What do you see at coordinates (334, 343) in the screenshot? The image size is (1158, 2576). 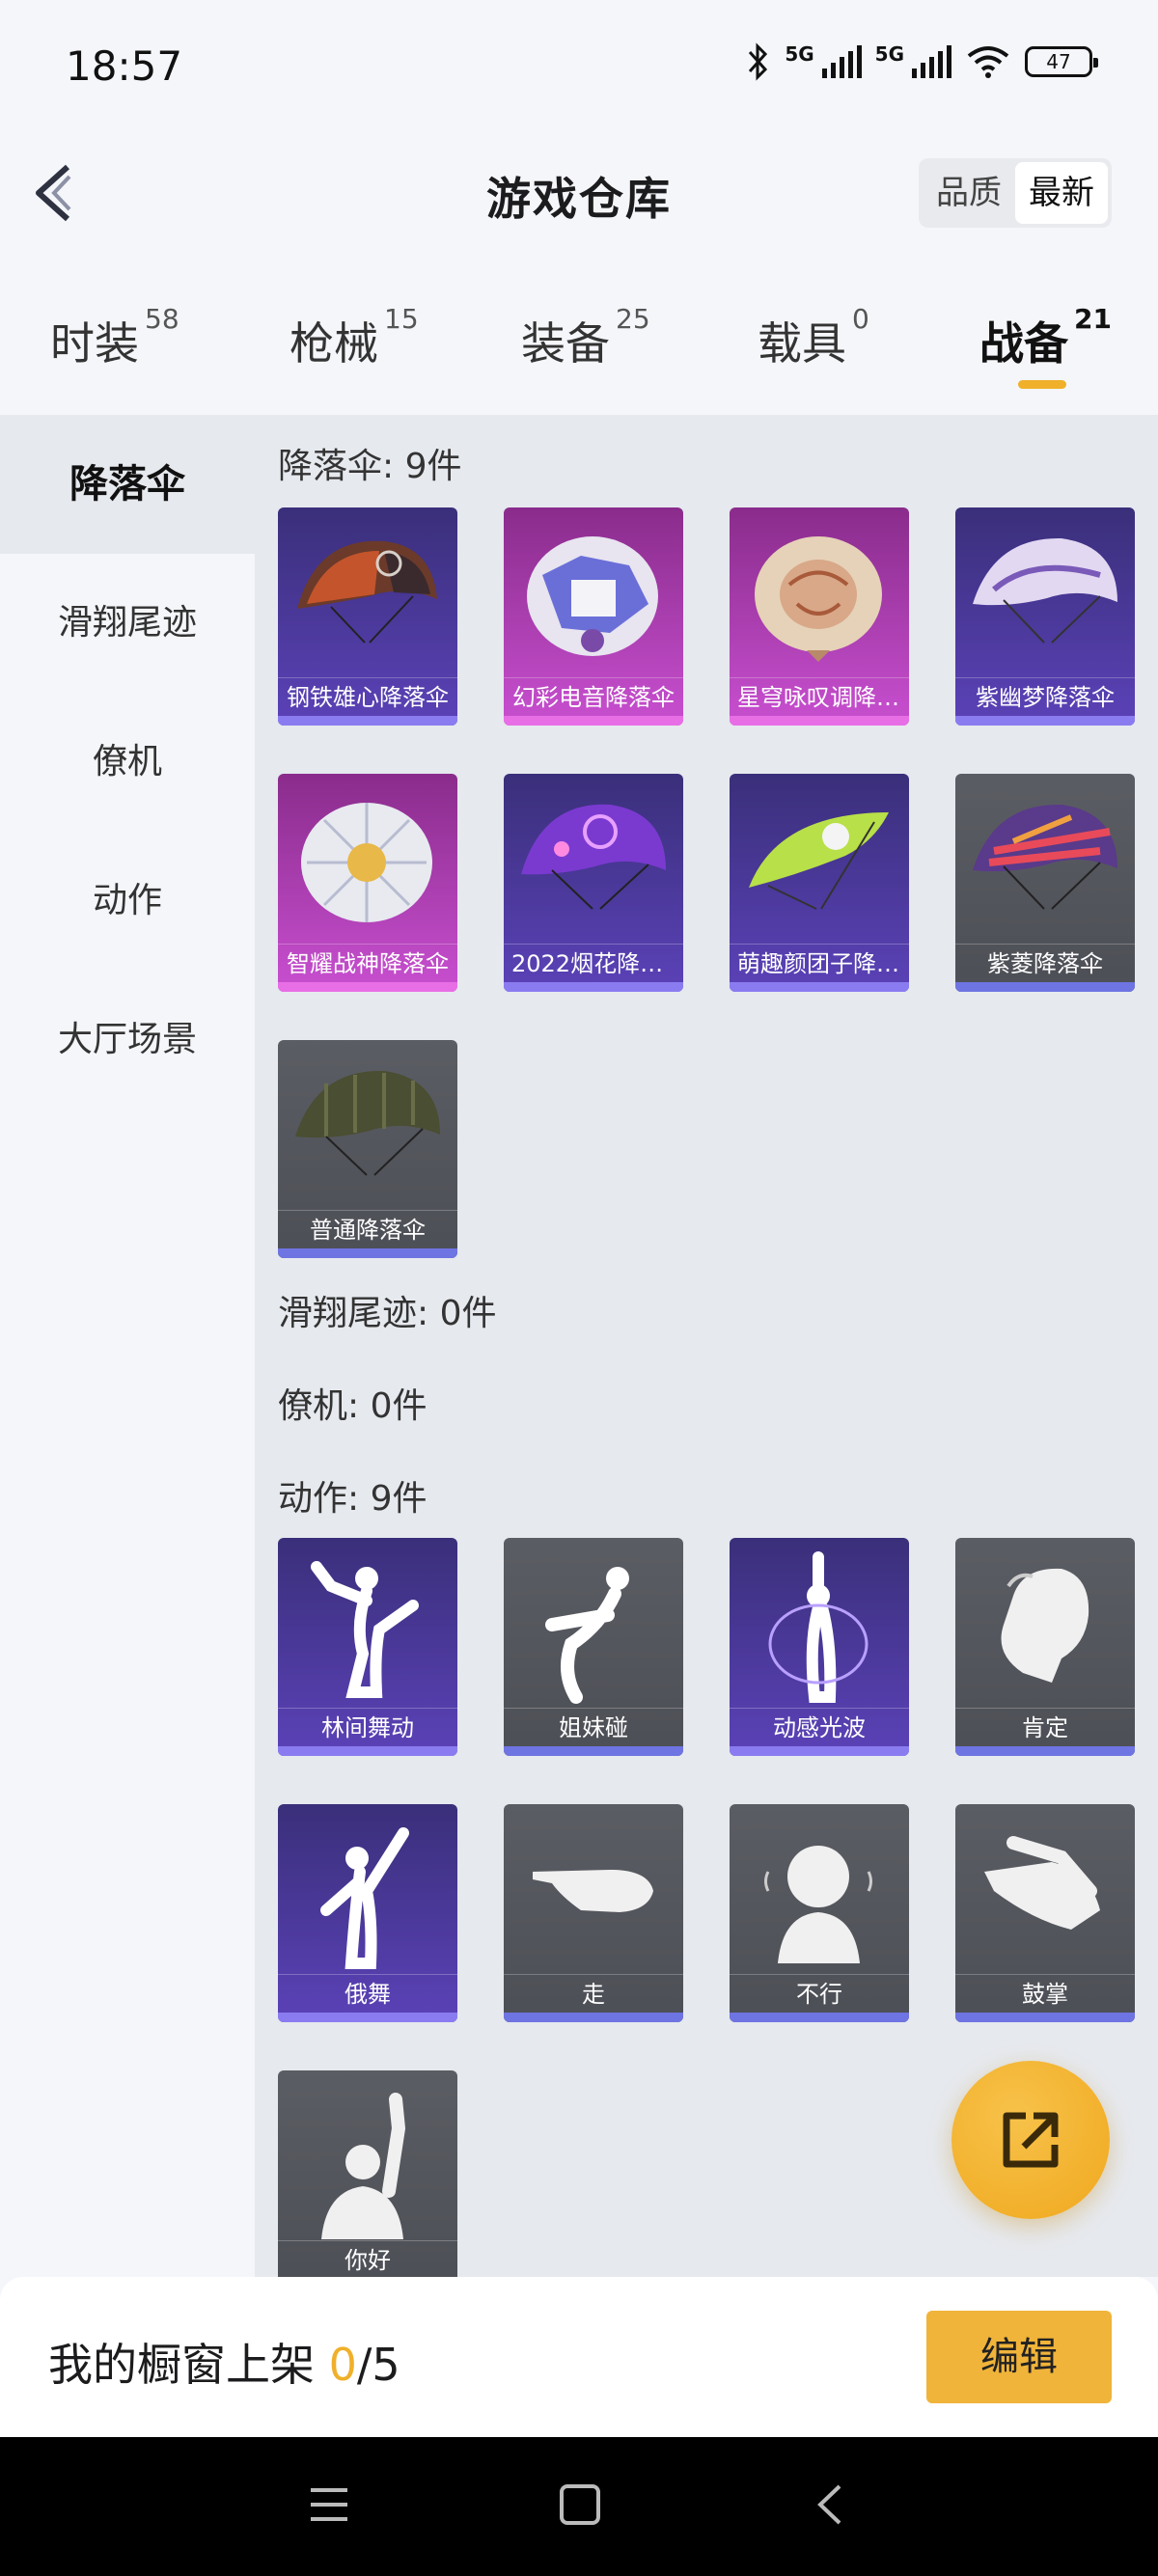 I see `tab-label: 枪械` at bounding box center [334, 343].